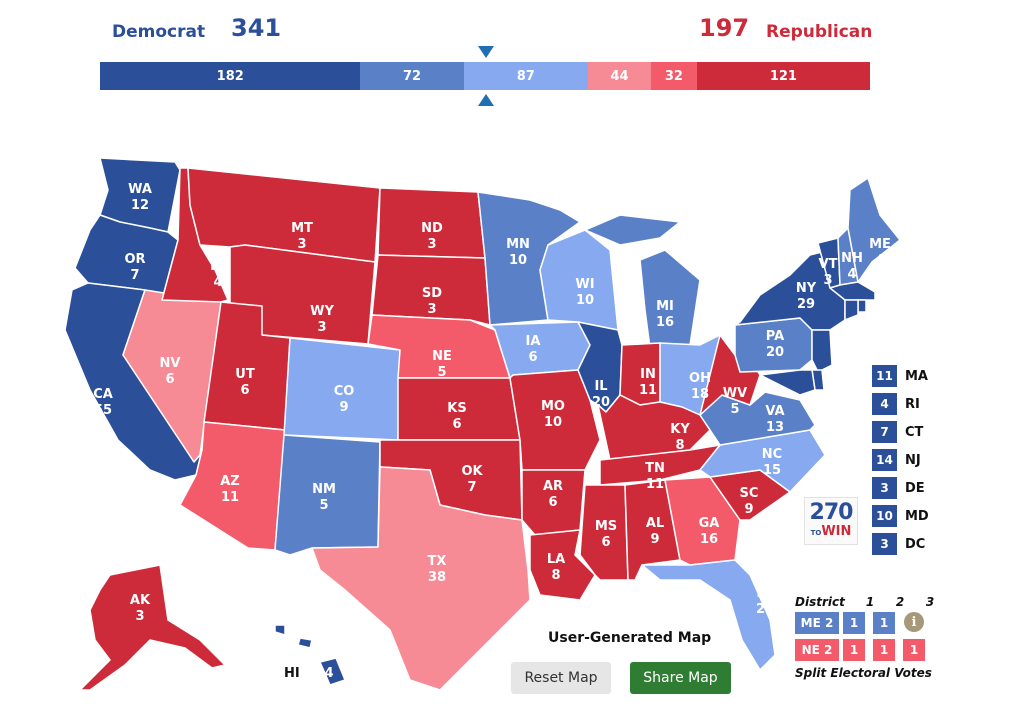 Image resolution: width=1024 pixels, height=721 pixels. What do you see at coordinates (900, 432) in the screenshot?
I see `small-state-row-ct: 7 CT` at bounding box center [900, 432].